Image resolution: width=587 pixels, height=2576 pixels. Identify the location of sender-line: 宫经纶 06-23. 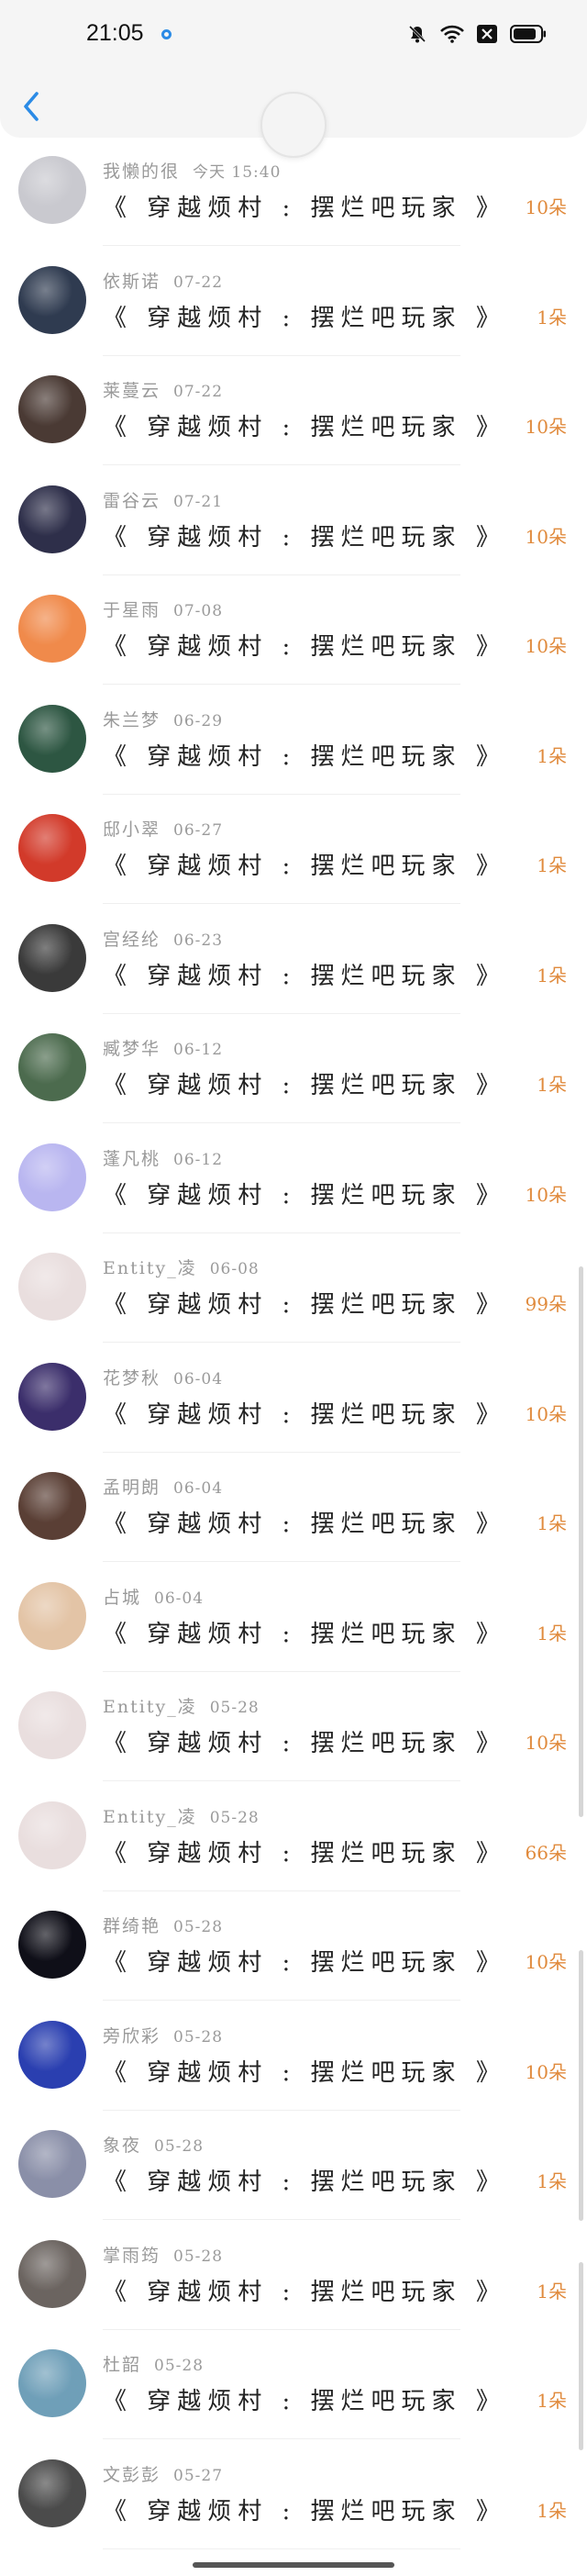
(163, 938).